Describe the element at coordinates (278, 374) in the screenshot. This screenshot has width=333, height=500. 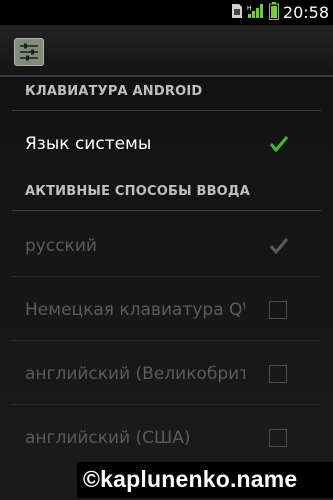
I see `checkbox-english-uk` at that location.